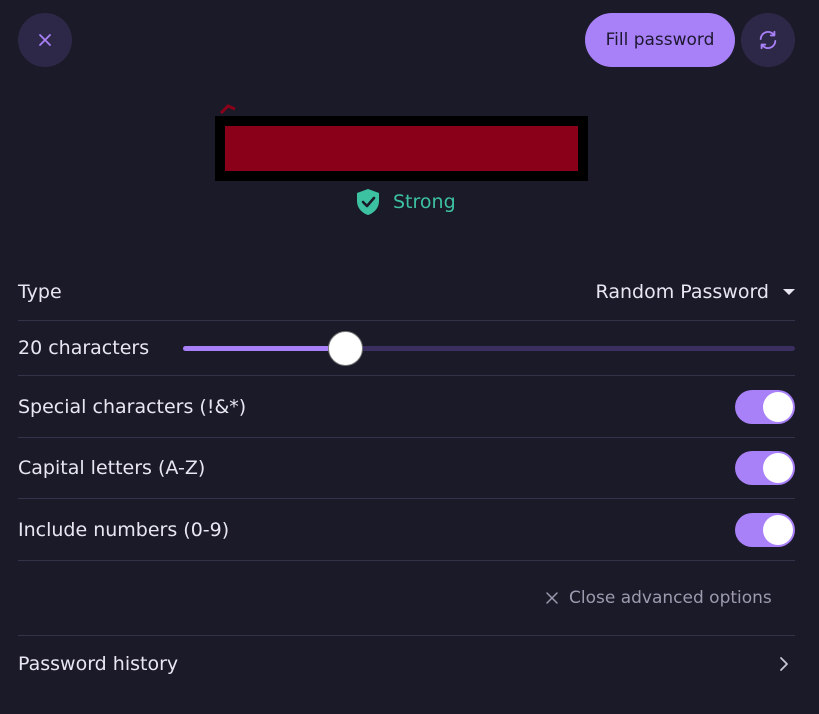 The height and width of the screenshot is (714, 819). What do you see at coordinates (406, 663) in the screenshot?
I see `password-history-row: Password history` at bounding box center [406, 663].